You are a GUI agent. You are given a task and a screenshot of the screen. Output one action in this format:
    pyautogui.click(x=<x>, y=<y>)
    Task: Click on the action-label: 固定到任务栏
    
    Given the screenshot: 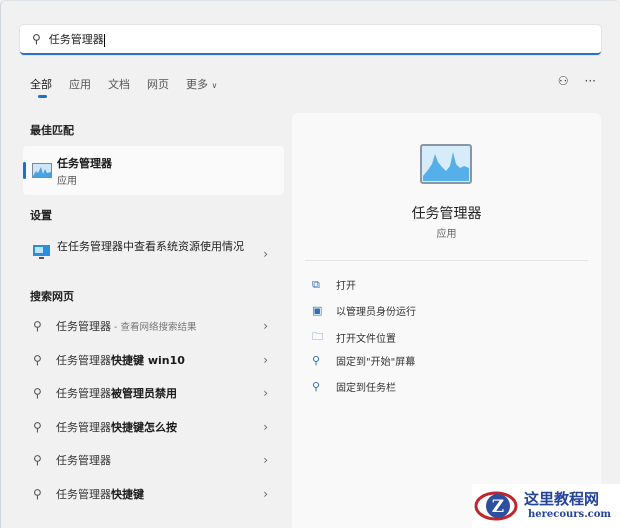 What is the action you would take?
    pyautogui.click(x=366, y=388)
    